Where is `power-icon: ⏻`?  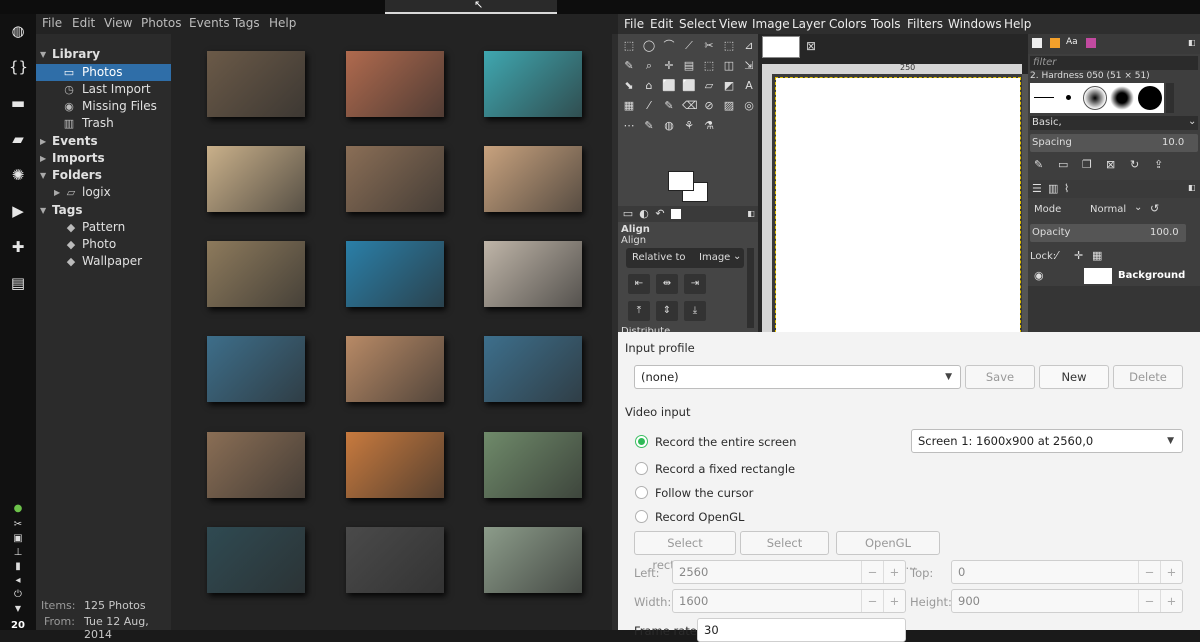 power-icon: ⏻ is located at coordinates (18, 595).